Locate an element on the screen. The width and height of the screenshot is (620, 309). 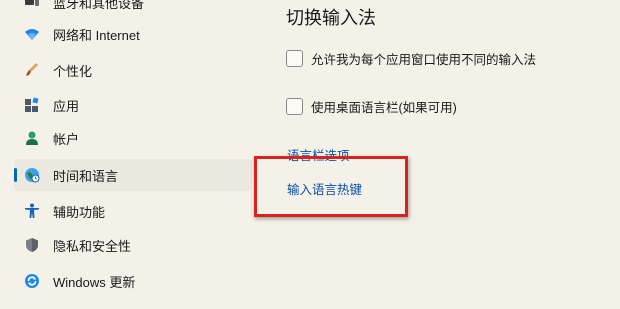
update-icon is located at coordinates (32, 281).